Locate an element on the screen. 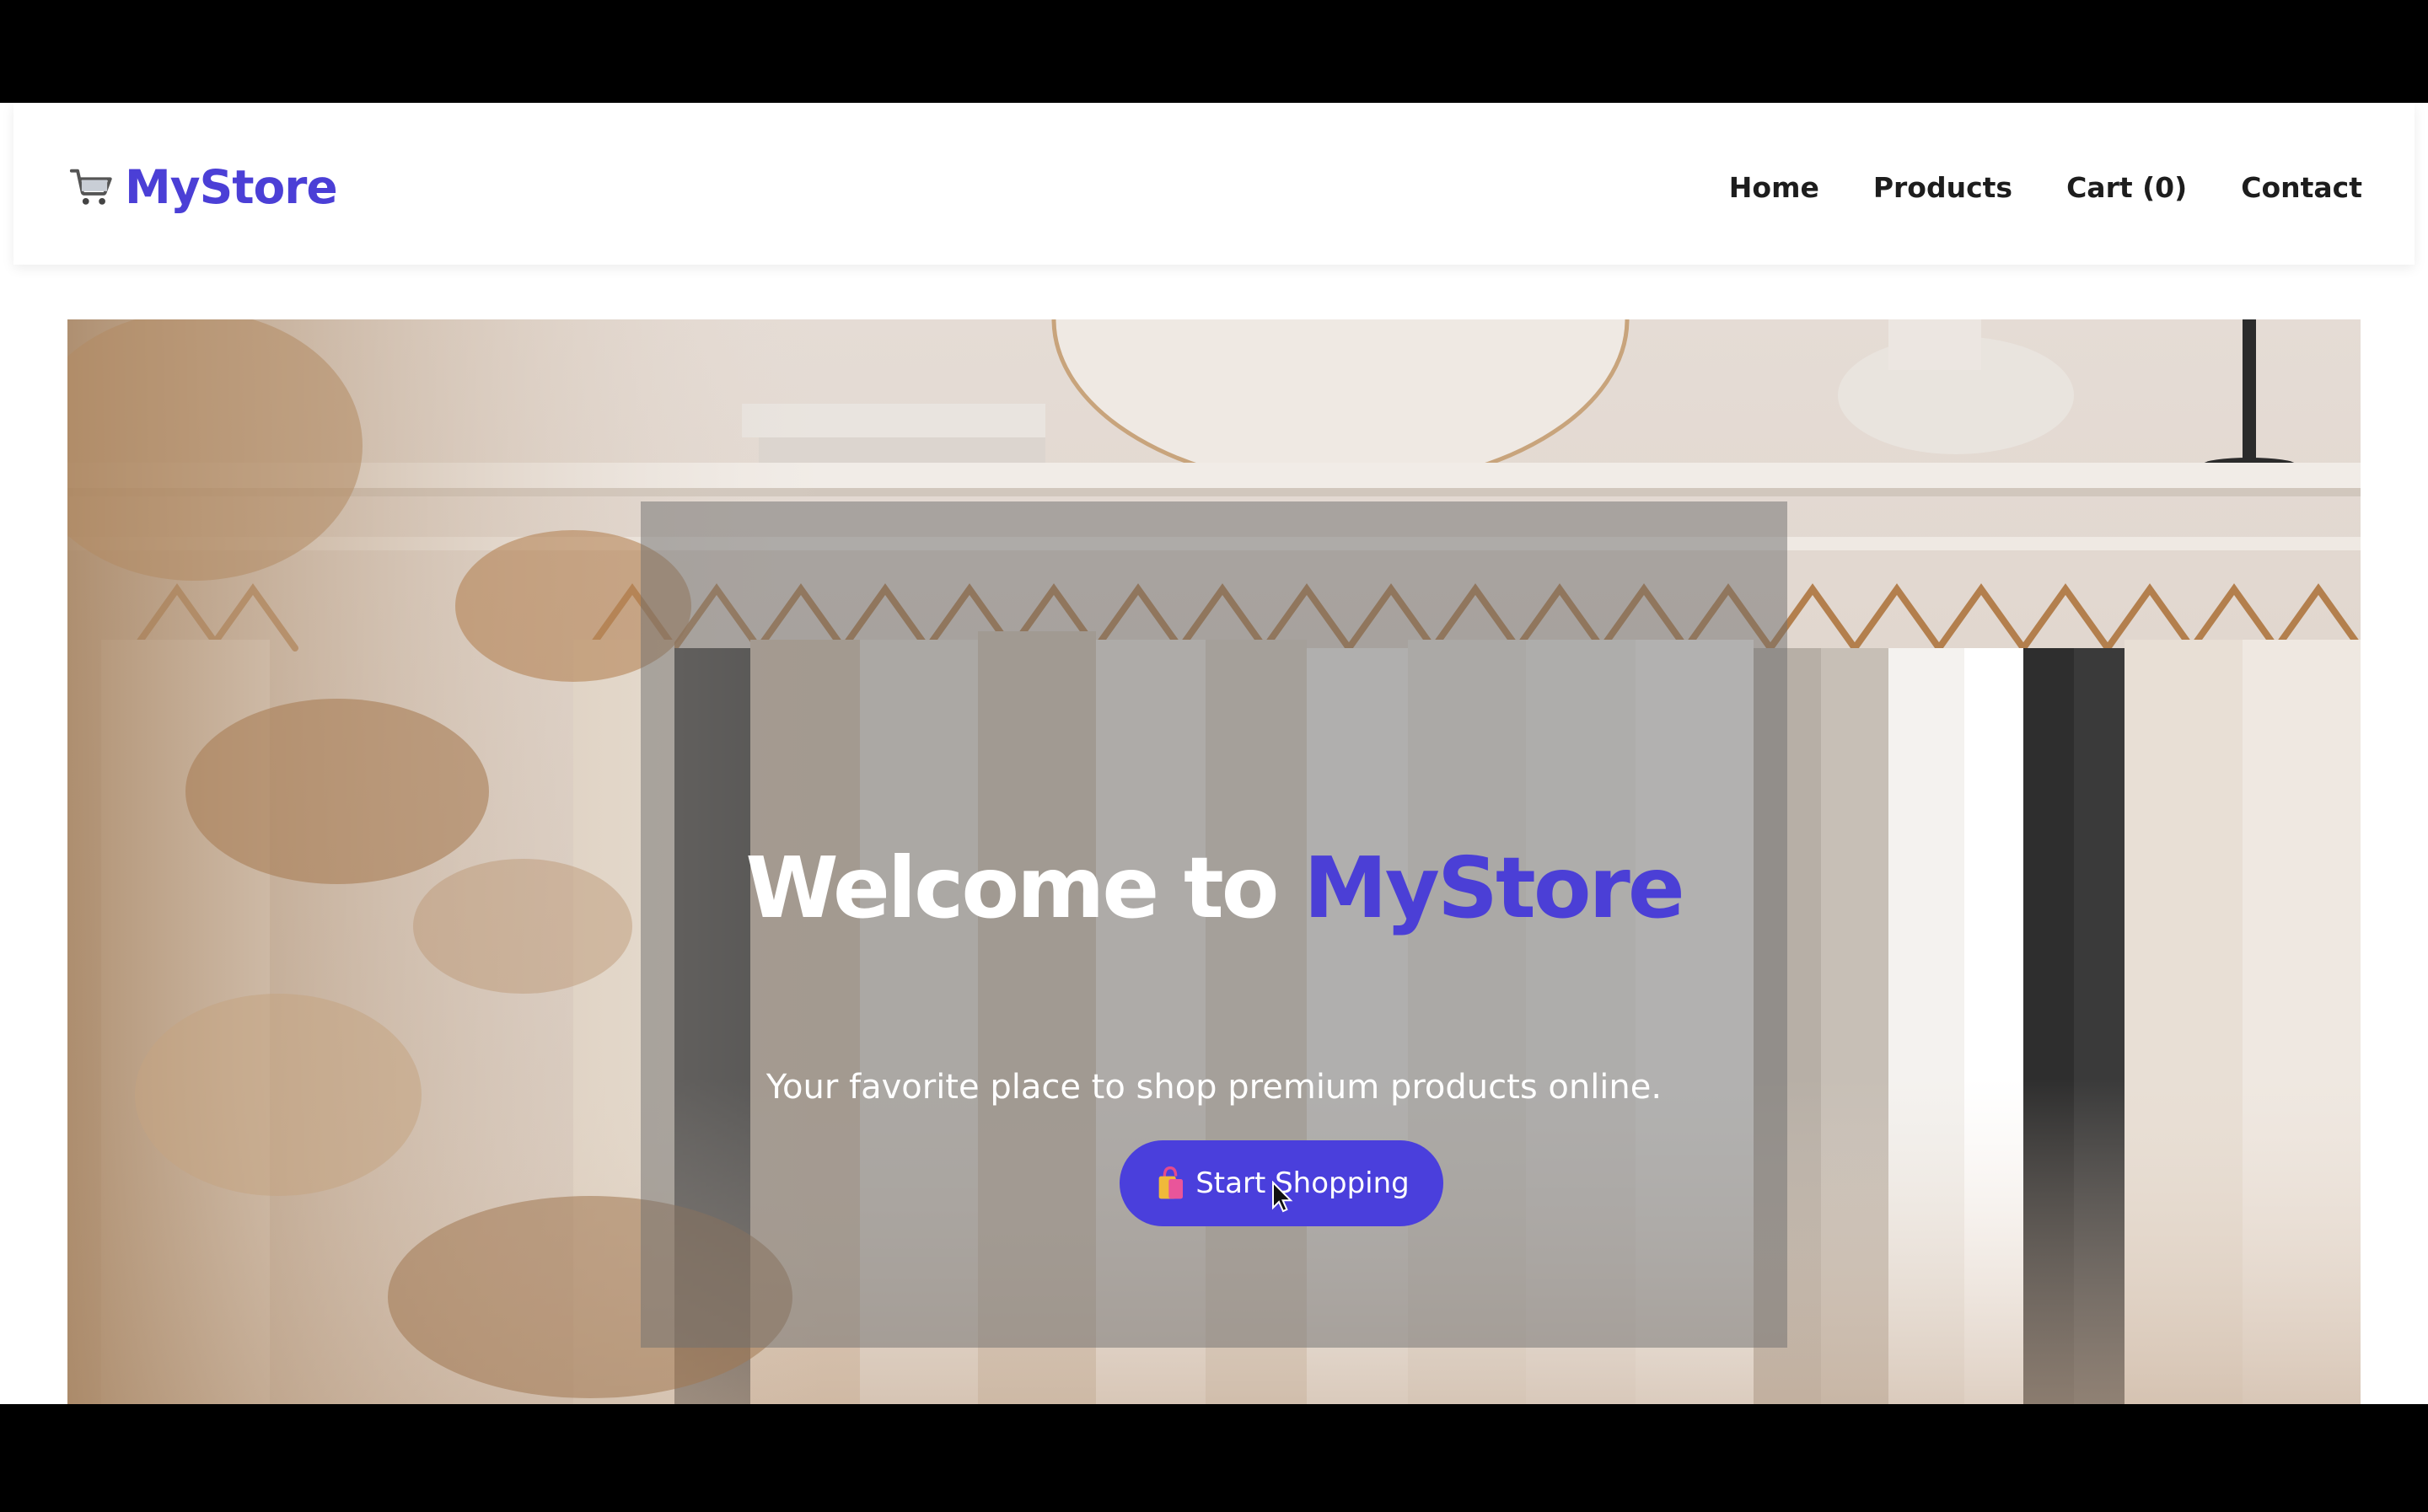 The width and height of the screenshot is (2428, 1512). hero-title-brand: MyStore is located at coordinates (1493, 888).